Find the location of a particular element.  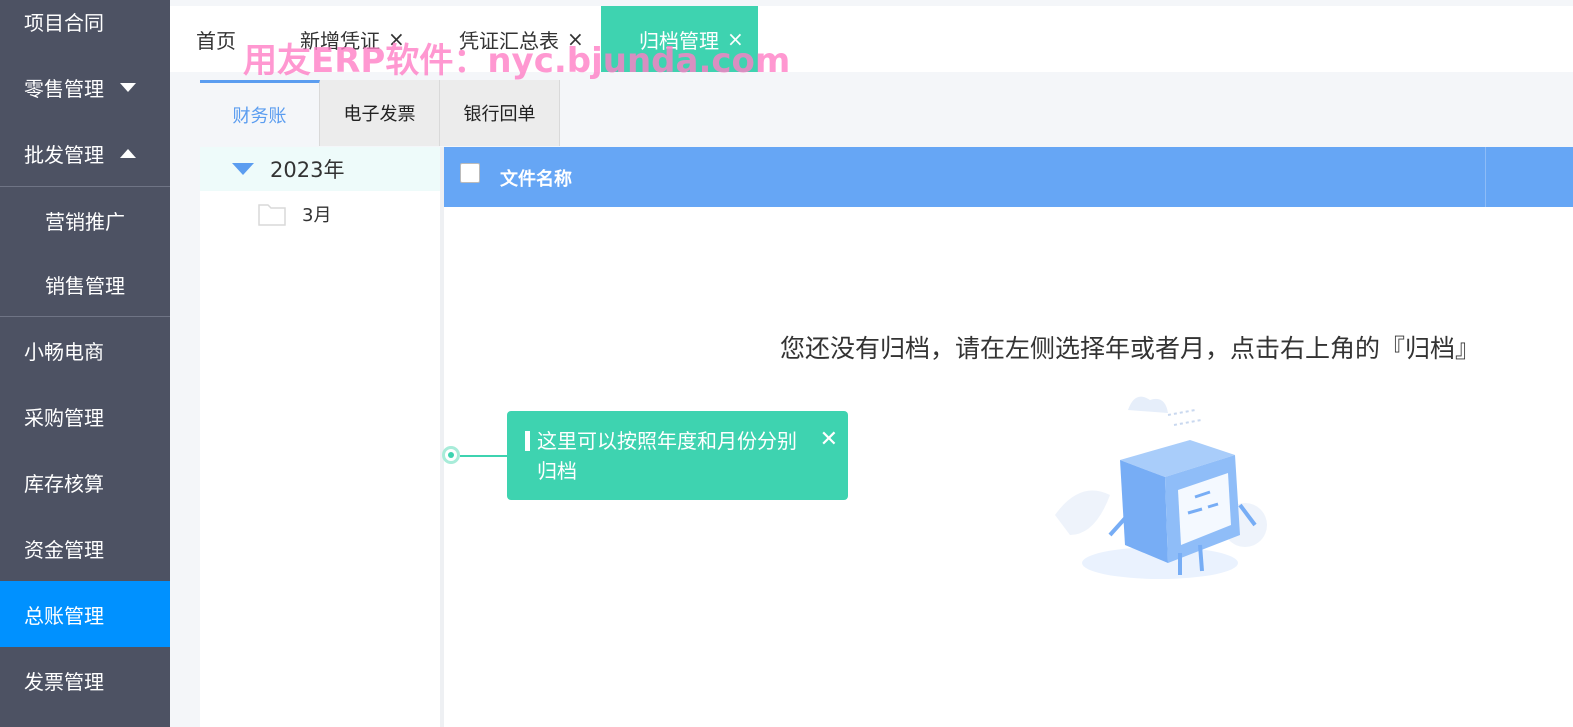

sidebar-item-label: 资金管理 is located at coordinates (64, 549).